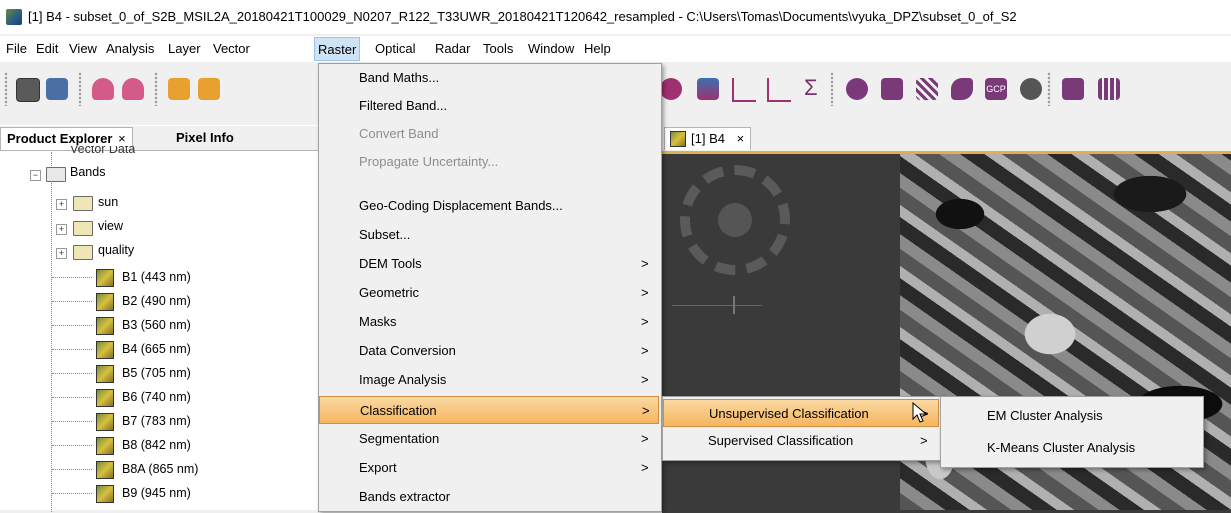 The height and width of the screenshot is (513, 1231). Describe the element at coordinates (857, 89) in the screenshot. I see `geometry-icon` at that location.